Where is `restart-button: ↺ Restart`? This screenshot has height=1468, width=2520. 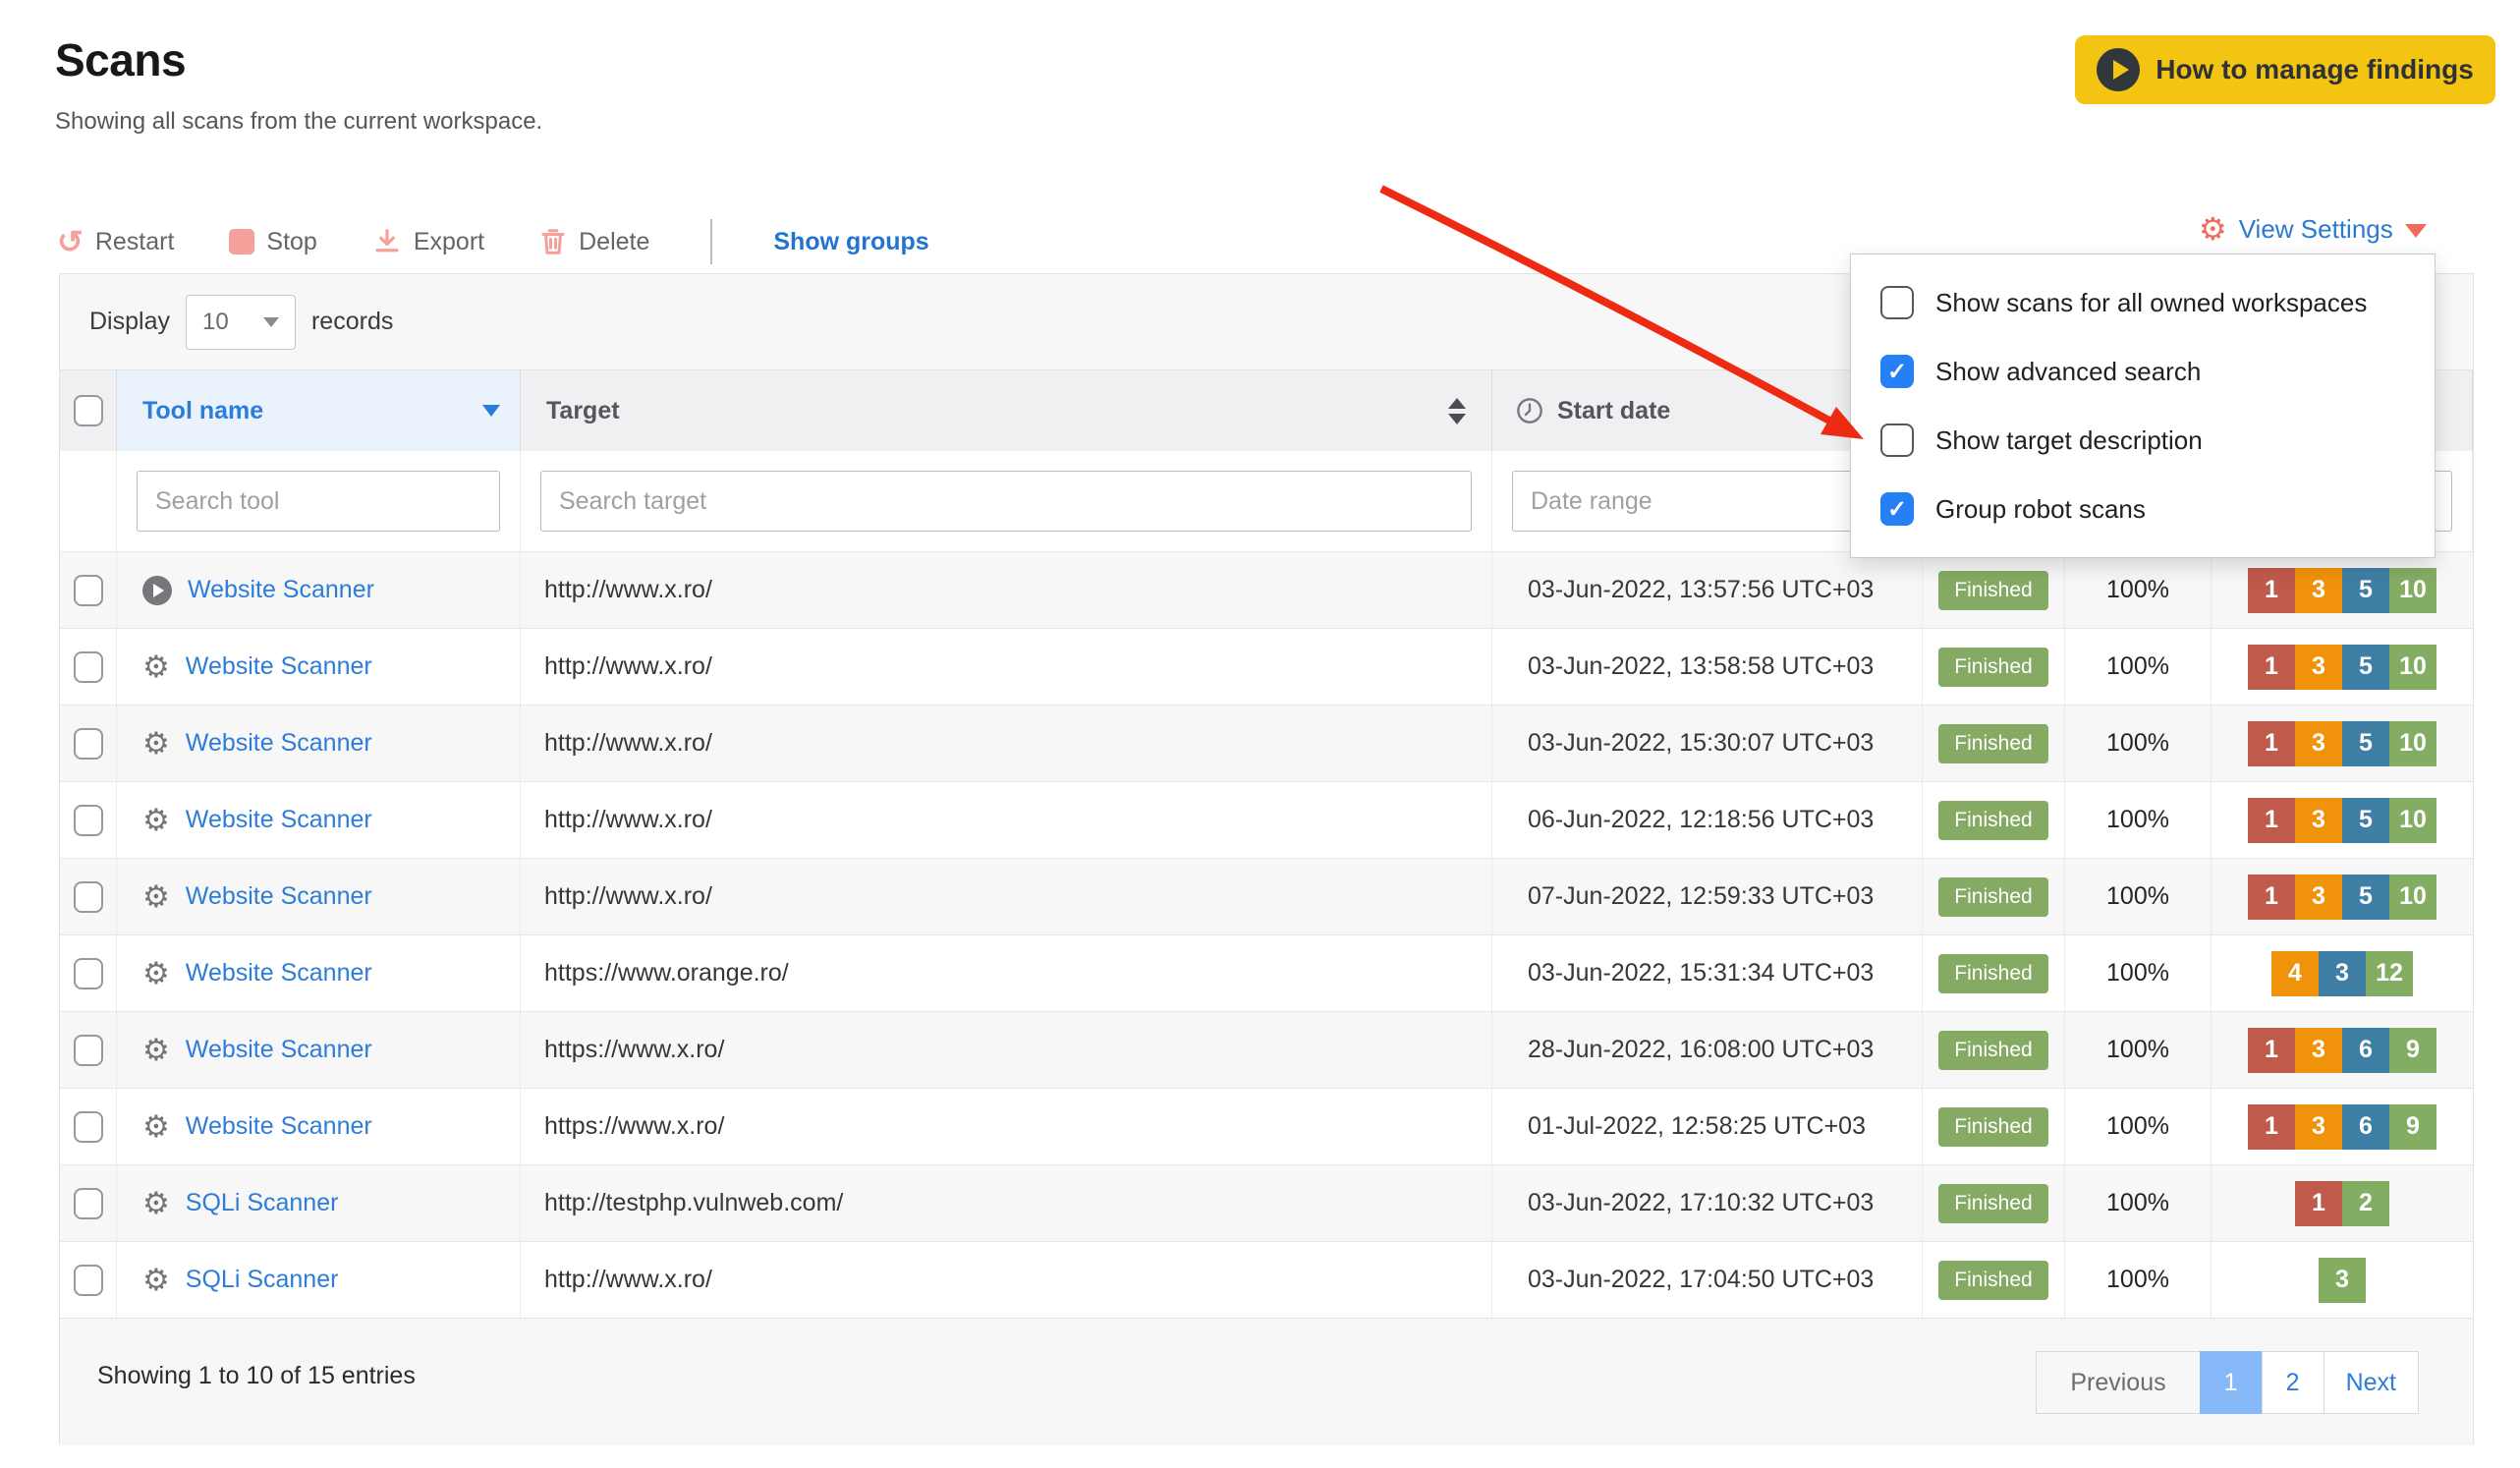 restart-button: ↺ Restart is located at coordinates (115, 242).